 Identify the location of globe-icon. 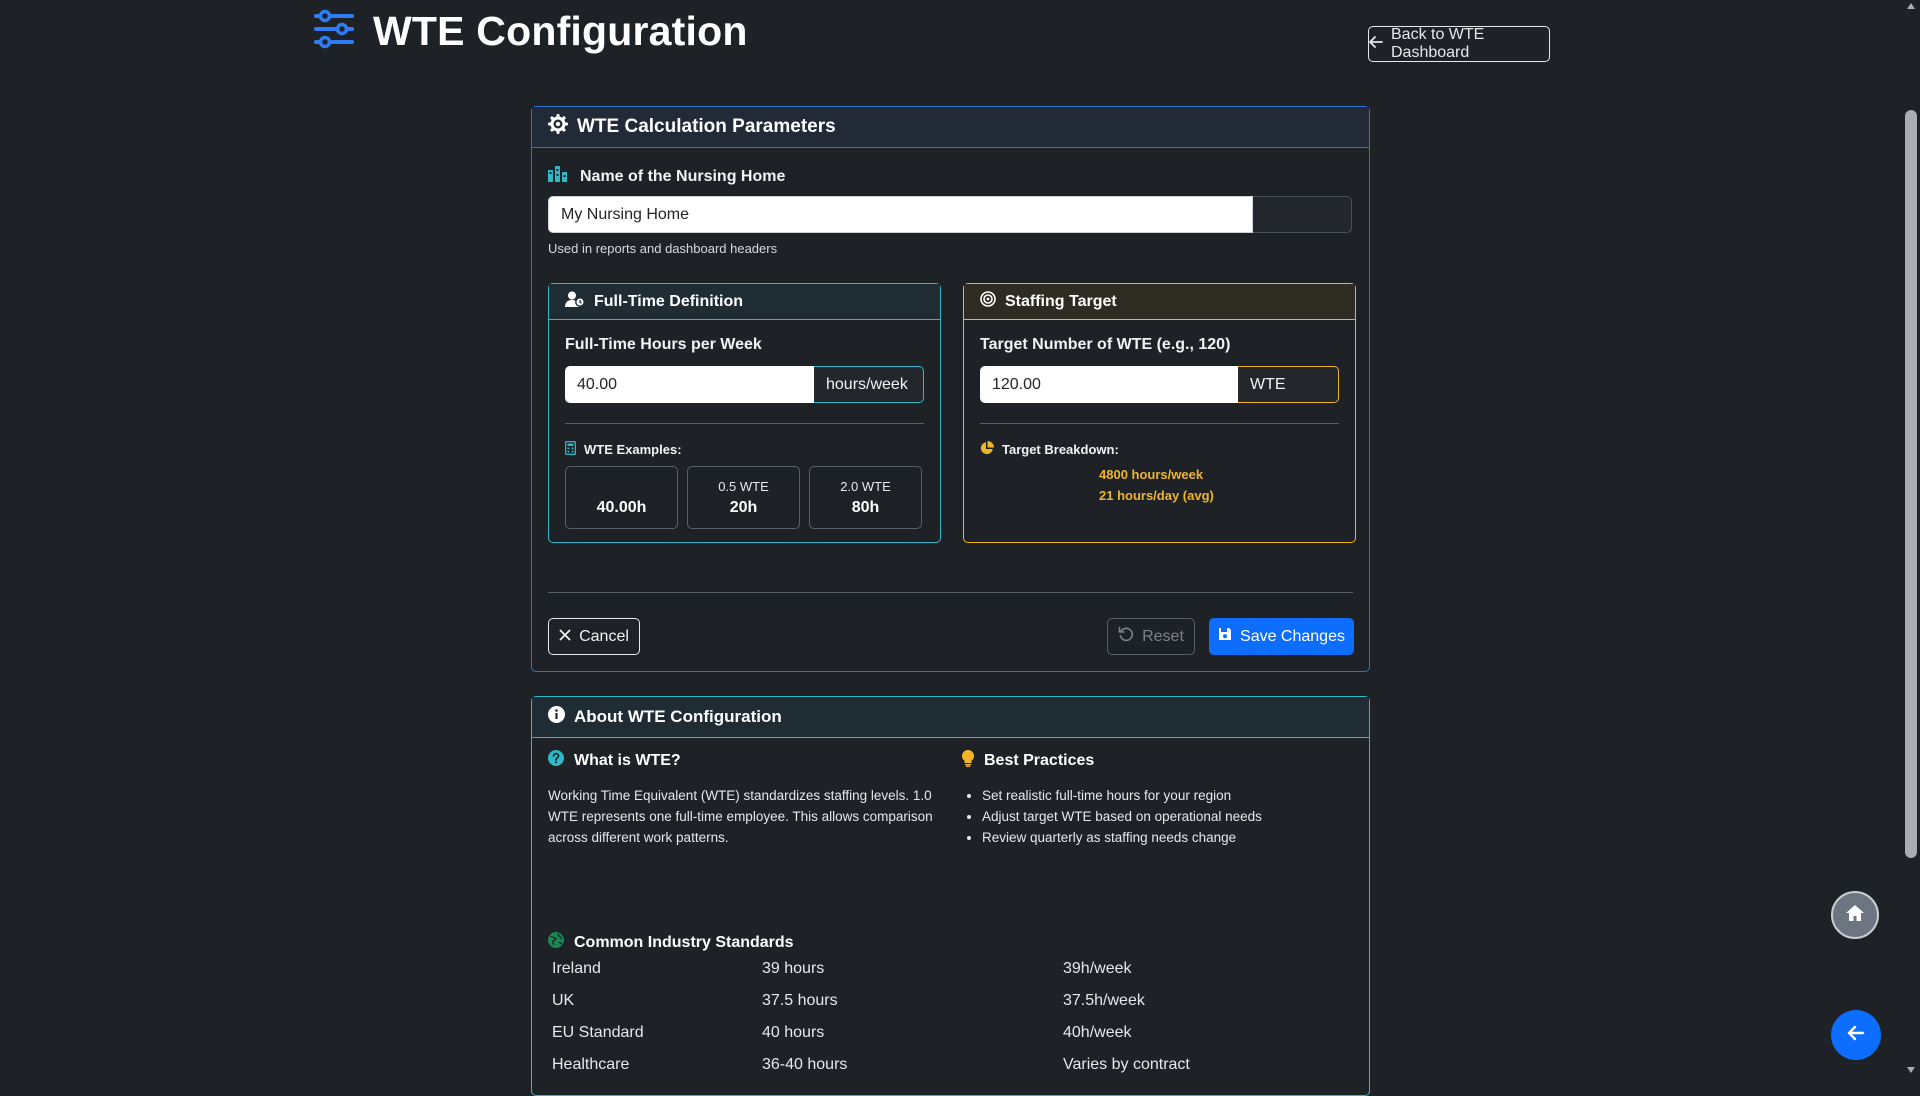
(556, 942).